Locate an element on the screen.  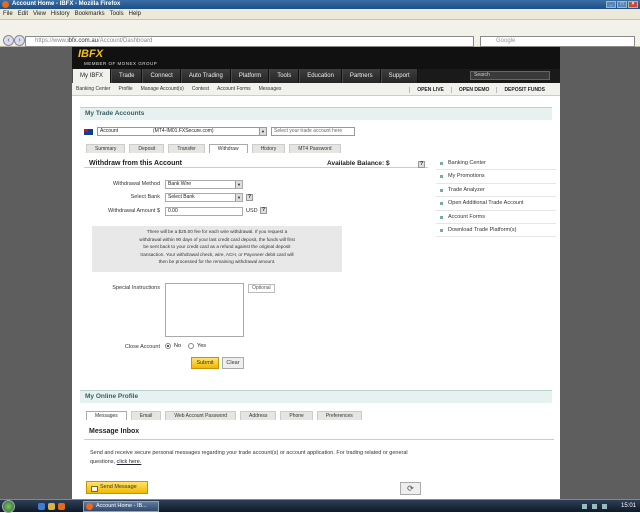
subnav-profile: Profile is located at coordinates (125, 89).